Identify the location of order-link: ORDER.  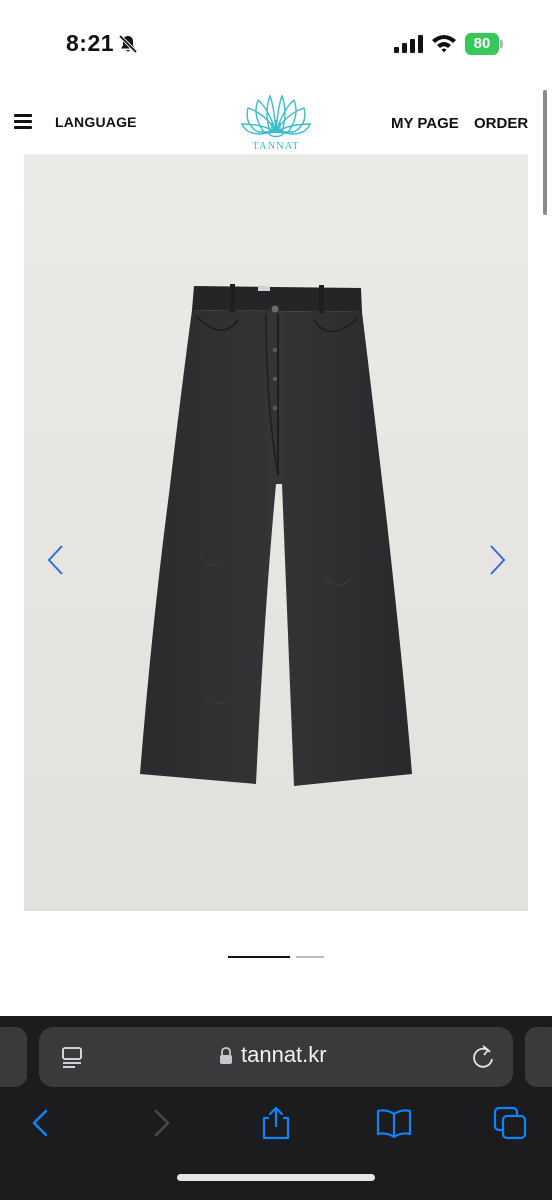
(501, 123).